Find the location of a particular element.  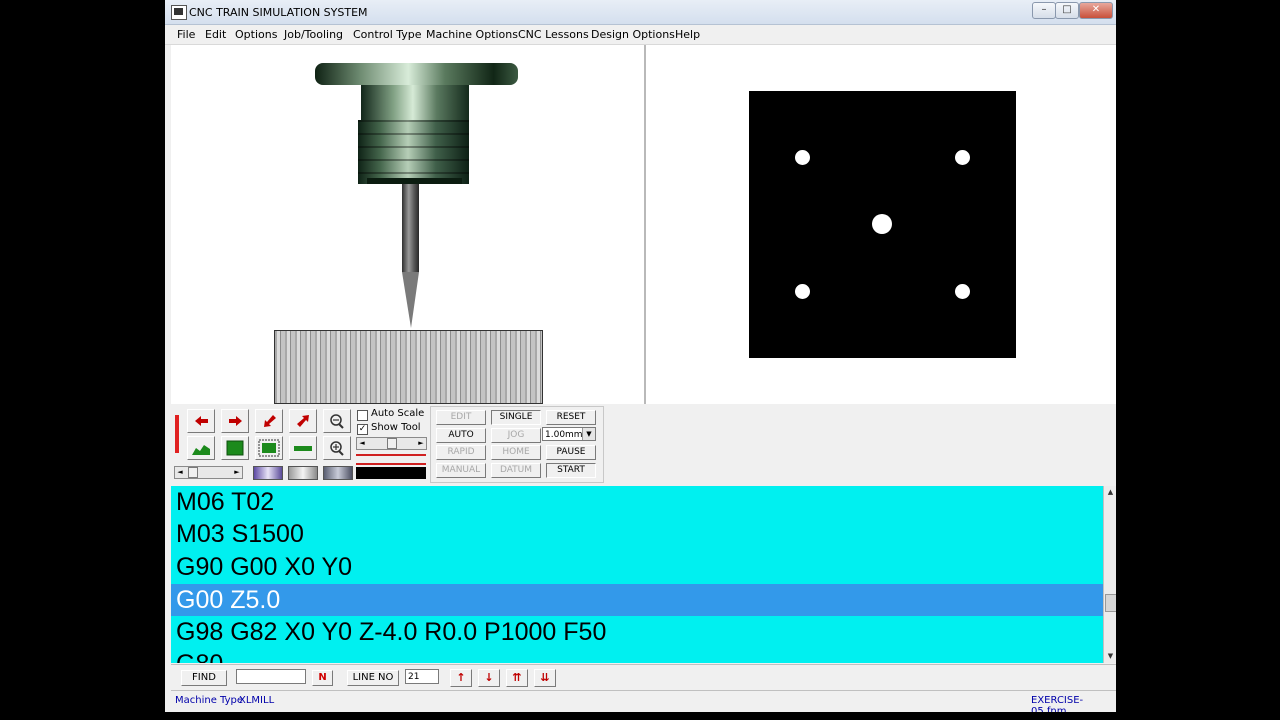

minimize-button: – is located at coordinates (1044, 10).